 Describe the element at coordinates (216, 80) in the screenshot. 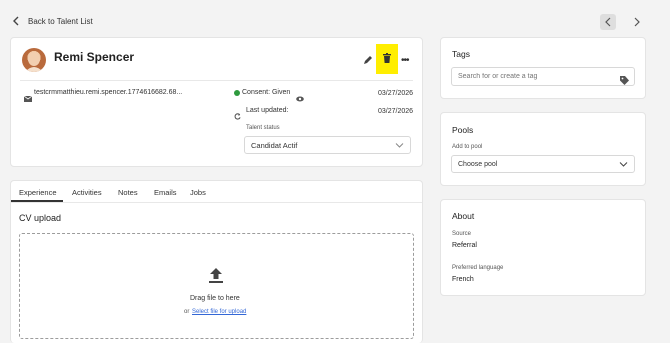

I see `divider` at that location.